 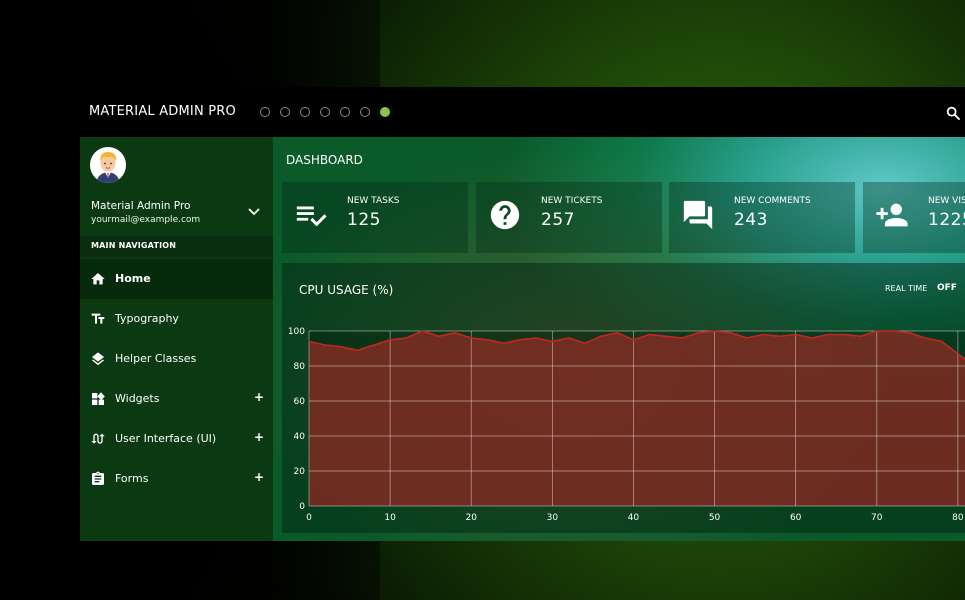 What do you see at coordinates (254, 212) in the screenshot?
I see `chevron-down-icon` at bounding box center [254, 212].